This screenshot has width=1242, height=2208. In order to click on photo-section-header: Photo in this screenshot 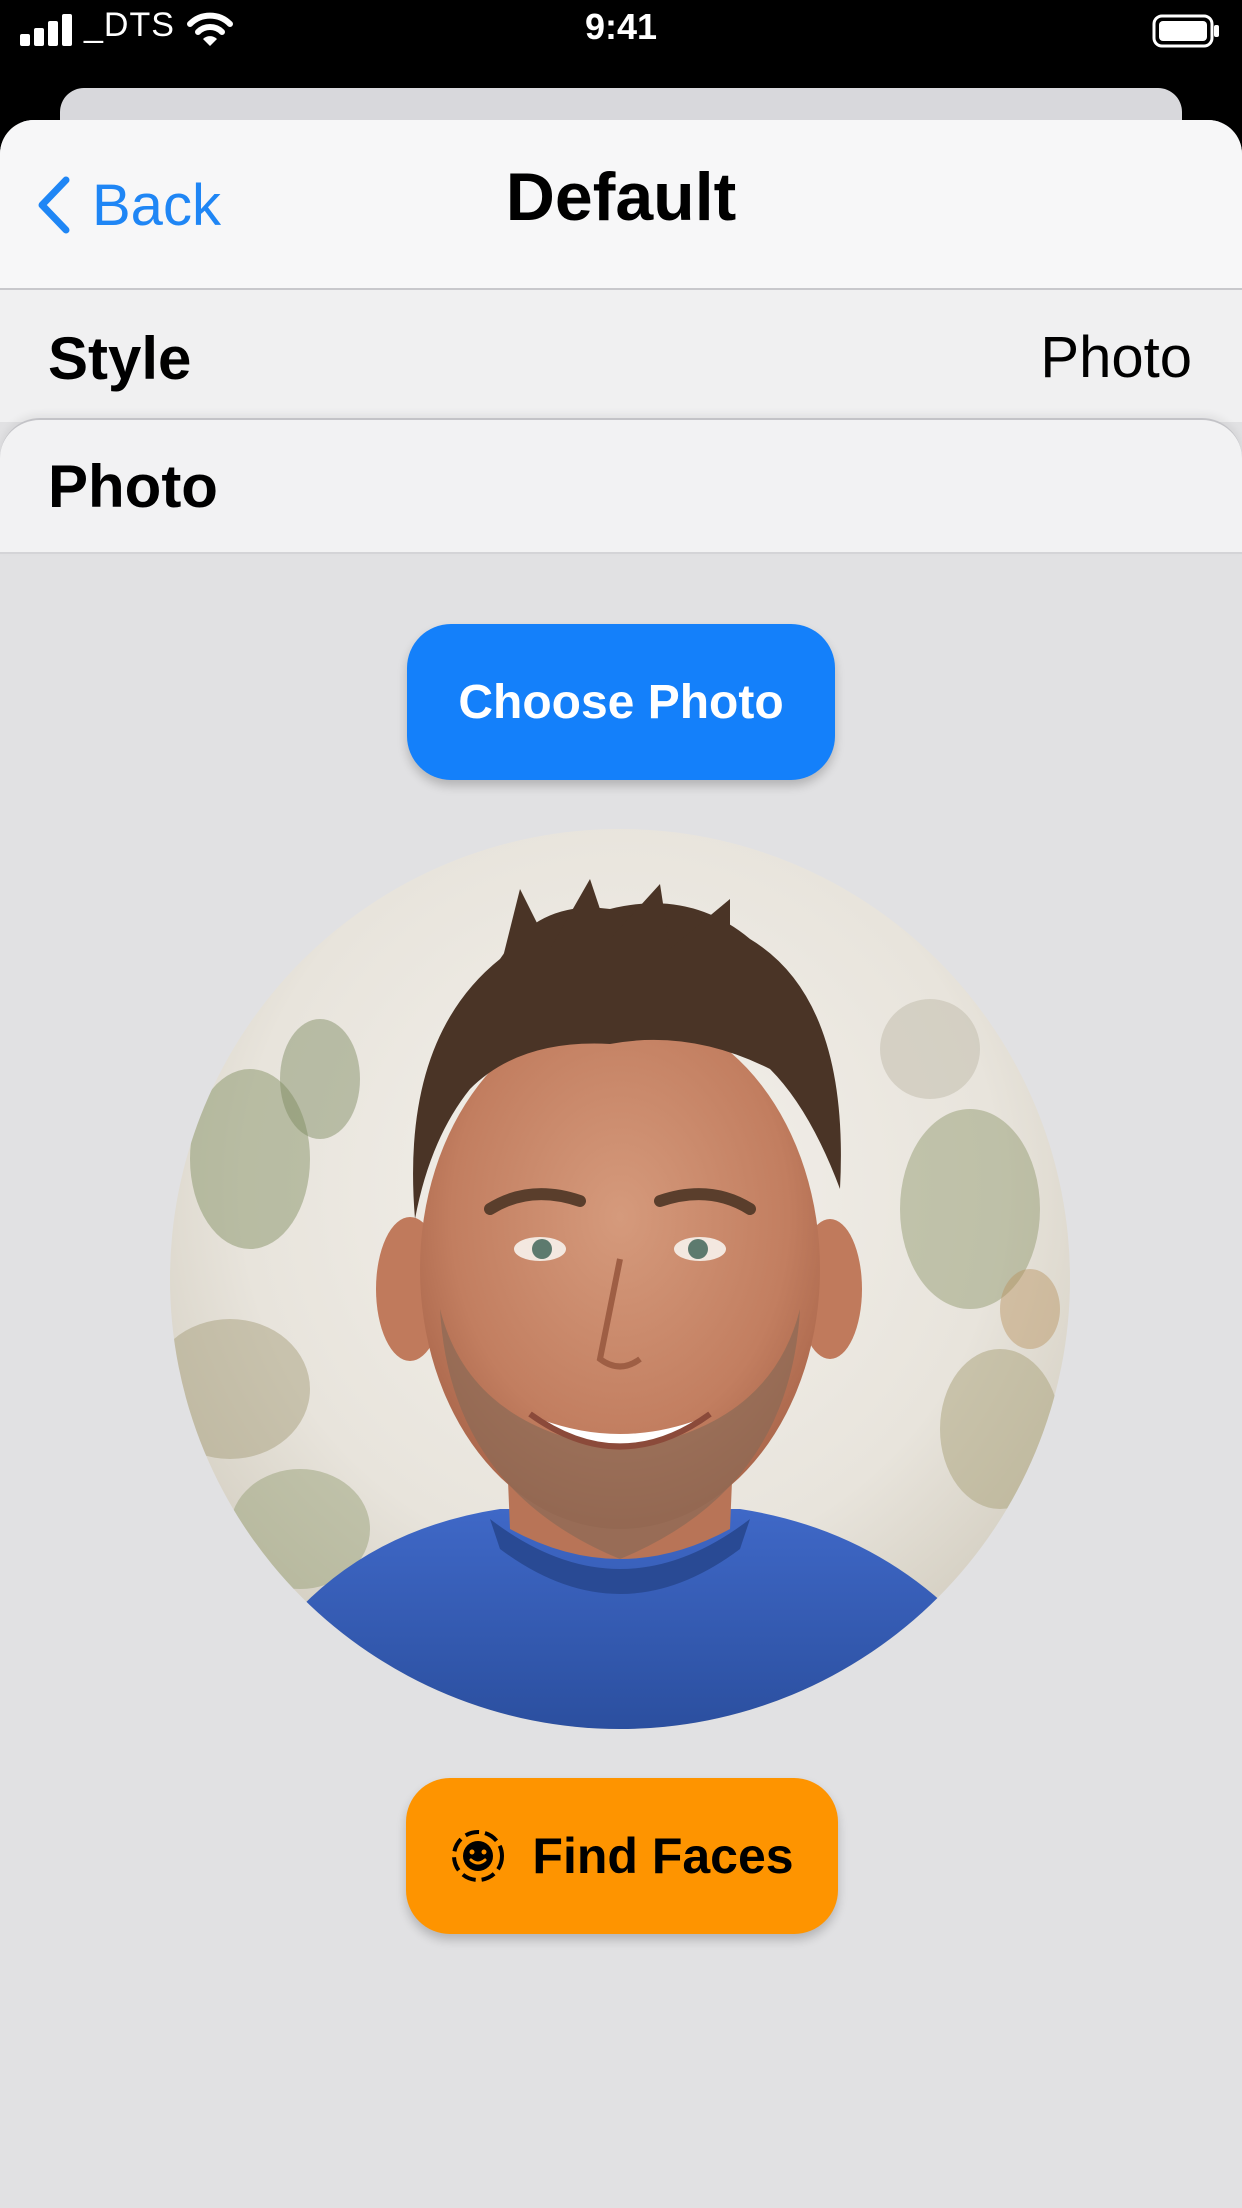, I will do `click(621, 486)`.